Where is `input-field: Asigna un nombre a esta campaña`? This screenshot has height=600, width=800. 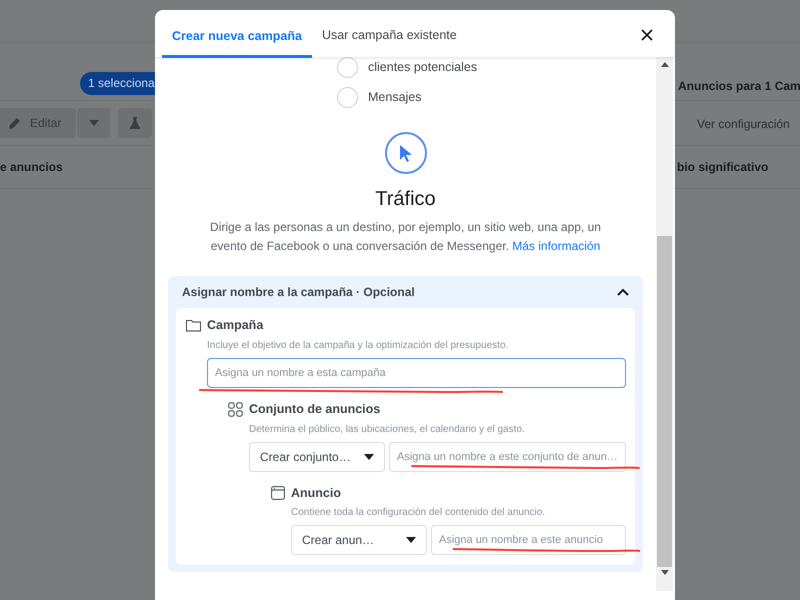 input-field: Asigna un nombre a esta campaña is located at coordinates (416, 373).